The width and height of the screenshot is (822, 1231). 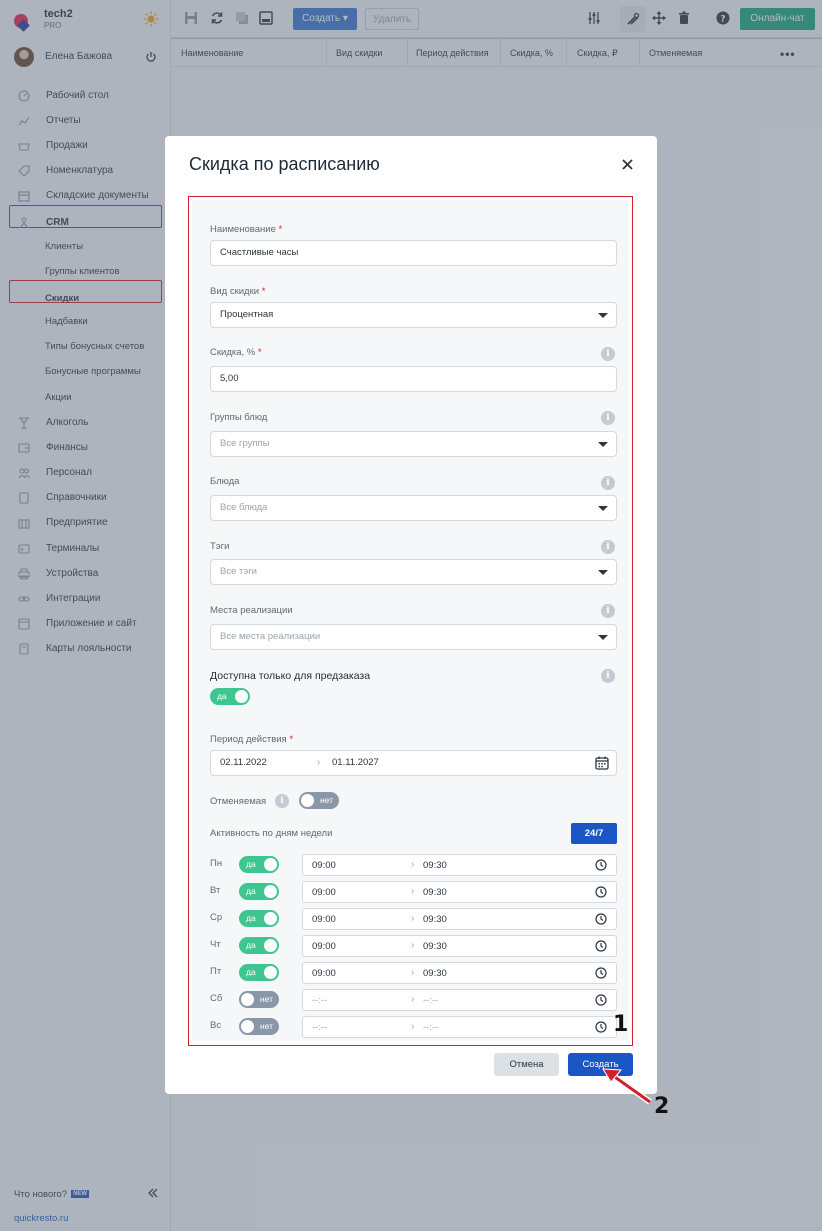 What do you see at coordinates (239, 417) in the screenshot?
I see `dish-groups-label: Группы блюд` at bounding box center [239, 417].